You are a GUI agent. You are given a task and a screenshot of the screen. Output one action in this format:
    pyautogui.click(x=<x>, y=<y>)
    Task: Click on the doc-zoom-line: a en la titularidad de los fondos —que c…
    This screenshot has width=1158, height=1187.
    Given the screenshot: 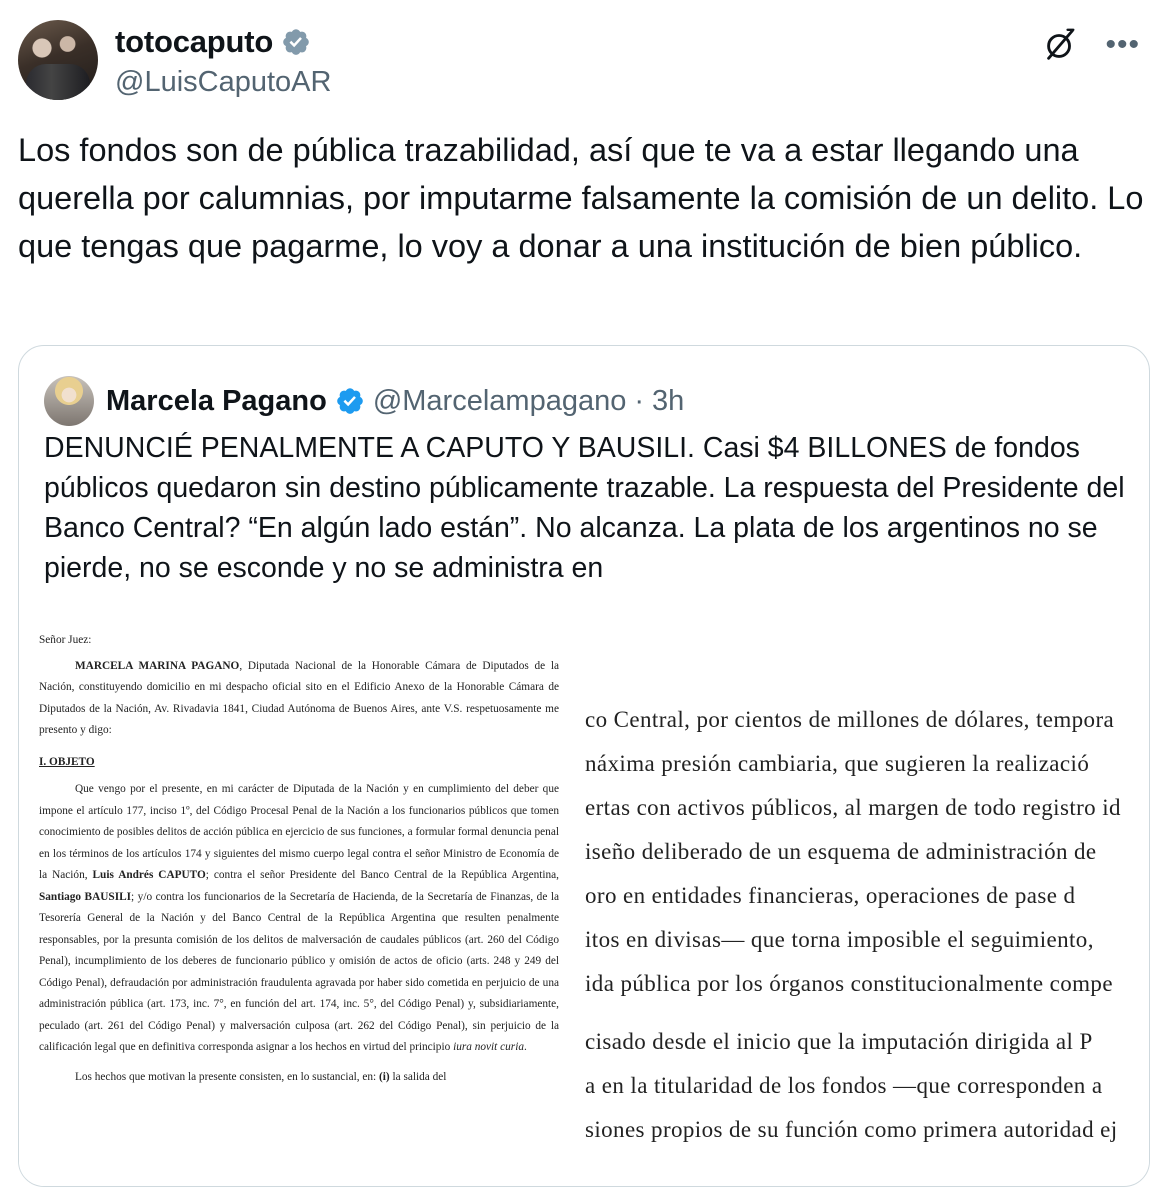 What is the action you would take?
    pyautogui.click(x=844, y=1085)
    